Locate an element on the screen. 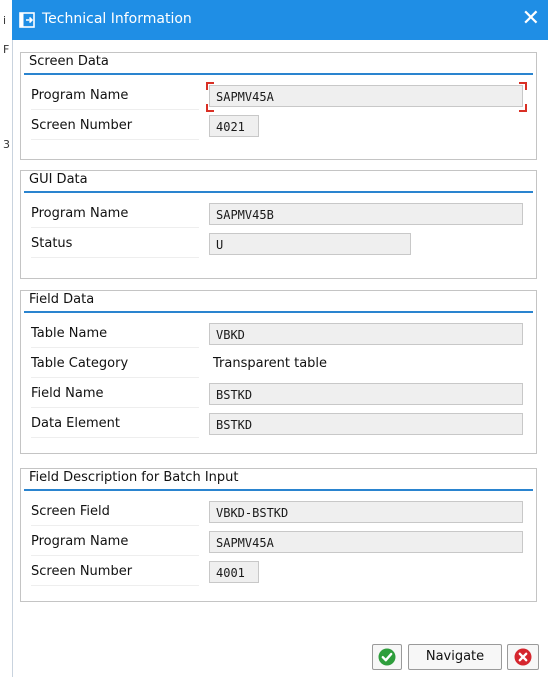 The height and width of the screenshot is (677, 548). field-label: Table Name is located at coordinates (115, 334).